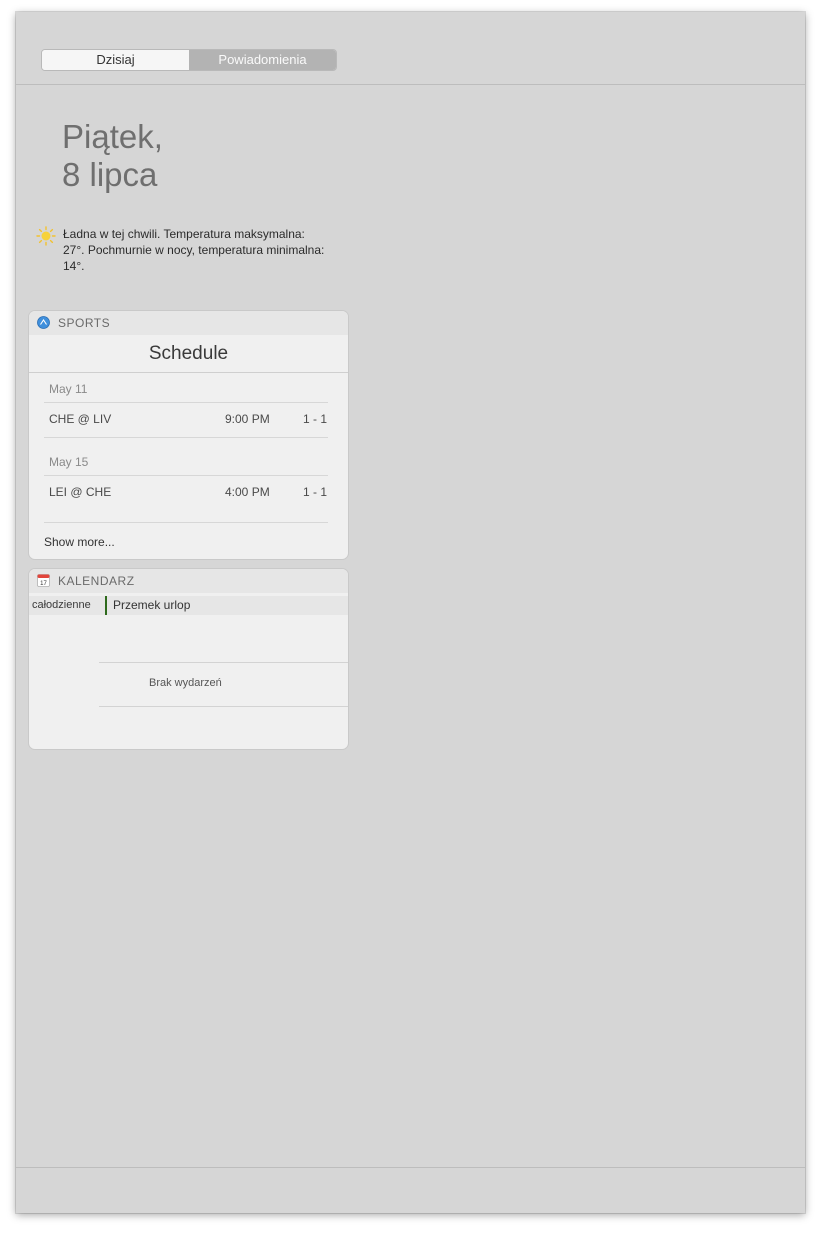 Image resolution: width=822 pixels, height=1234 pixels. Describe the element at coordinates (262, 60) in the screenshot. I see `tab-notifications: Powiadomienia` at that location.